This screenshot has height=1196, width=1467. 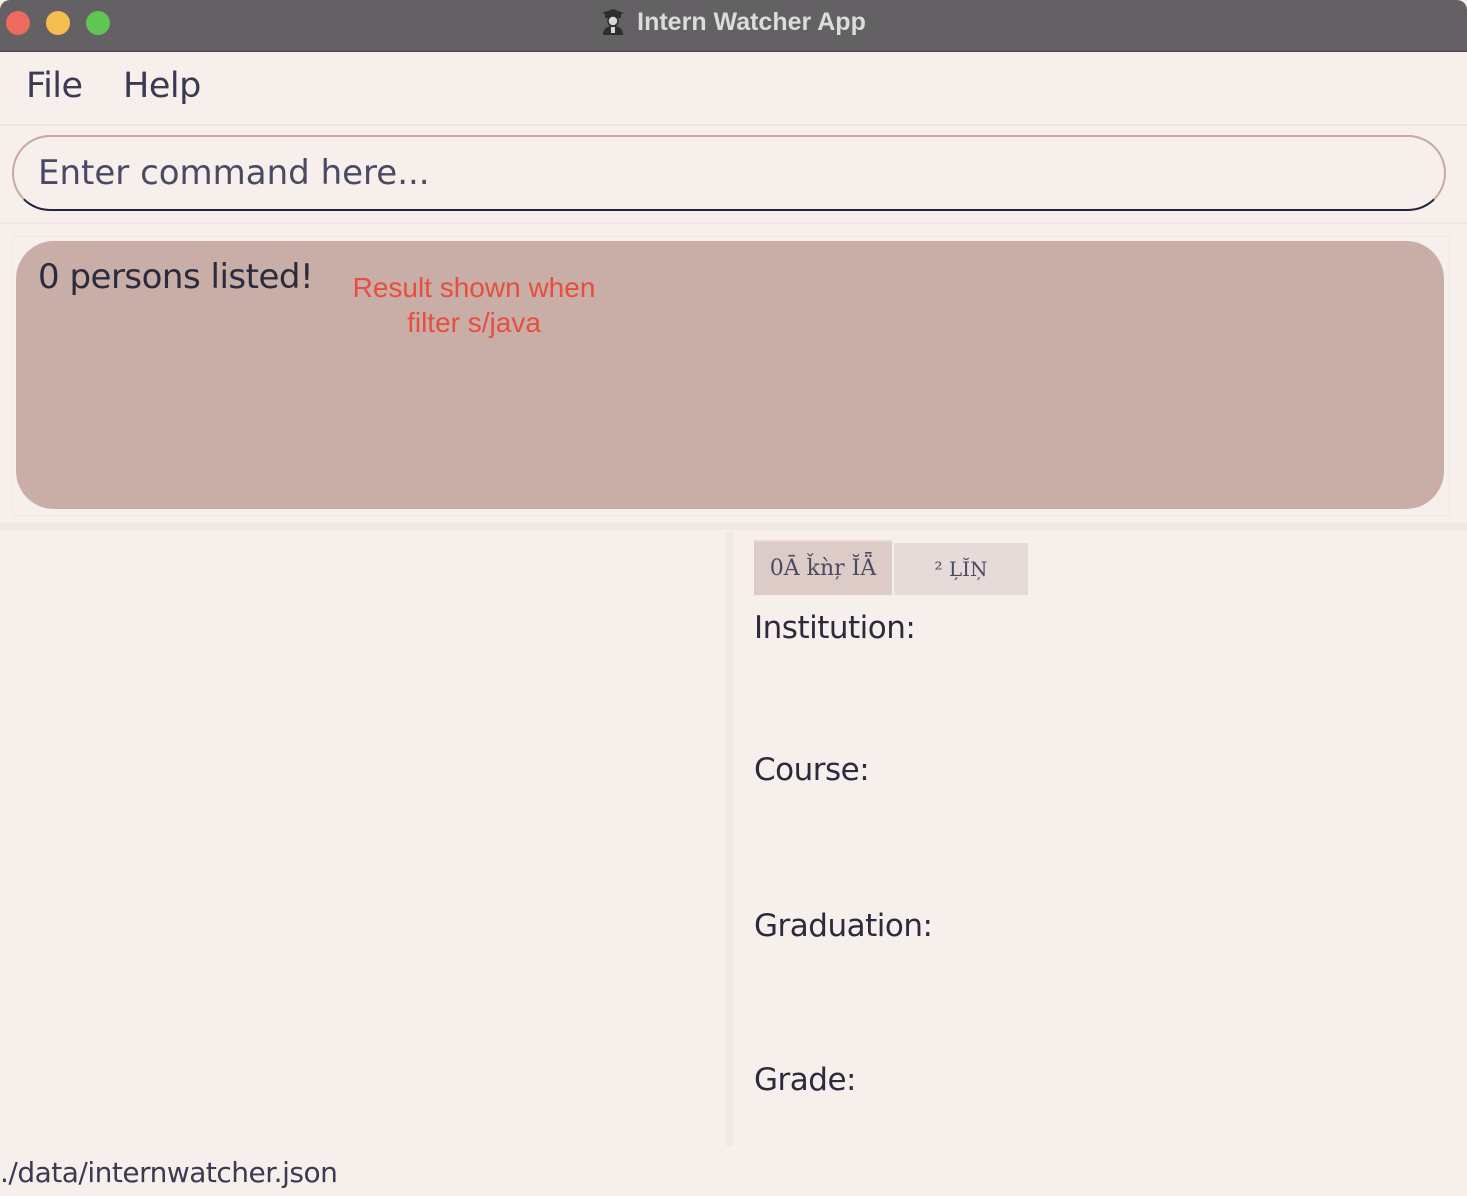 I want to click on menu-help: Help, so click(x=162, y=86).